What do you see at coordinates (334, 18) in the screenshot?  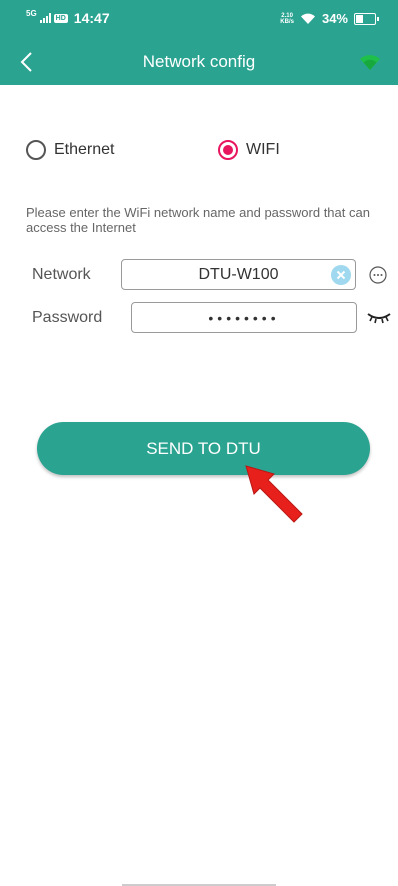 I see `battery-percent: 34%` at bounding box center [334, 18].